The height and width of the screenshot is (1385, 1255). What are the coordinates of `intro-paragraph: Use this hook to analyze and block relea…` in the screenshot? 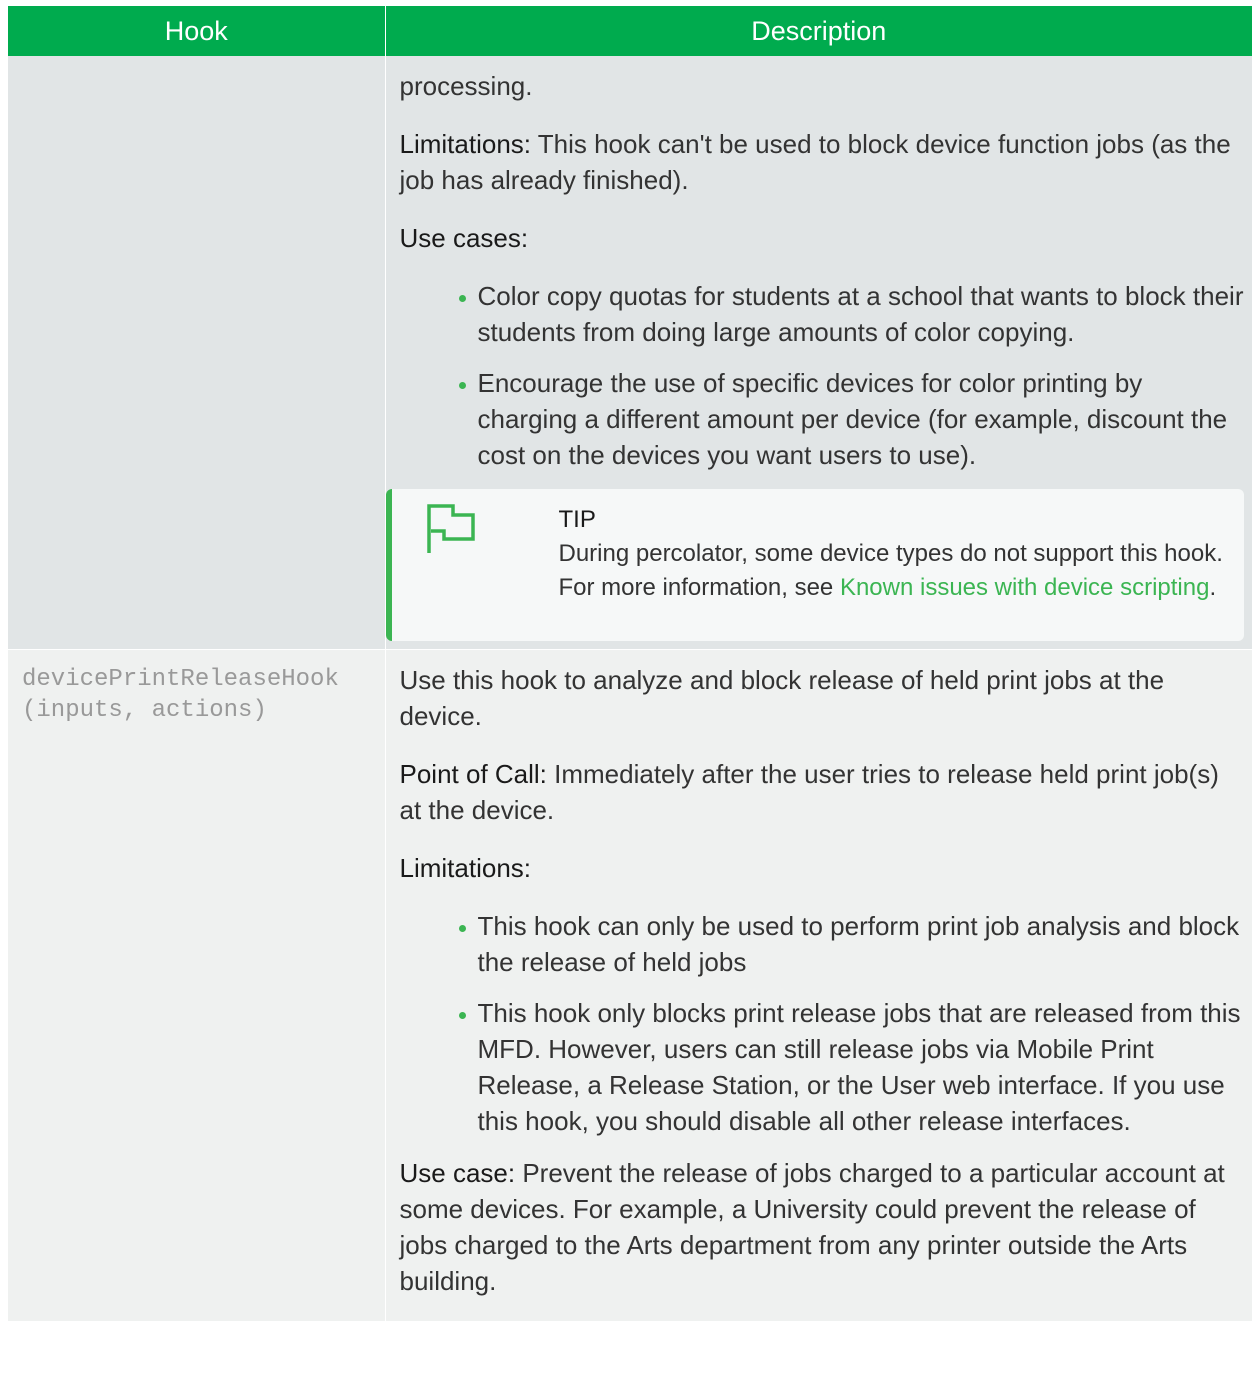 It's located at (782, 698).